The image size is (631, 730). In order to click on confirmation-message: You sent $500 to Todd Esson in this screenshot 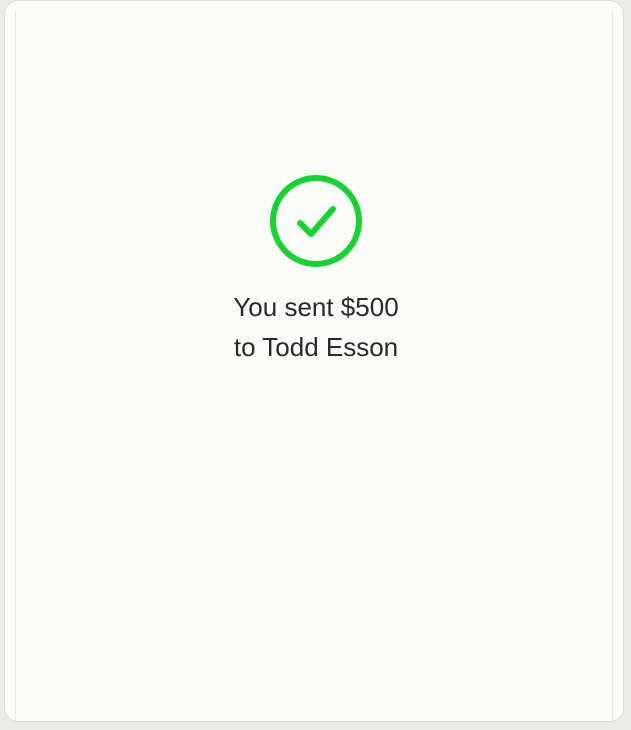, I will do `click(316, 327)`.